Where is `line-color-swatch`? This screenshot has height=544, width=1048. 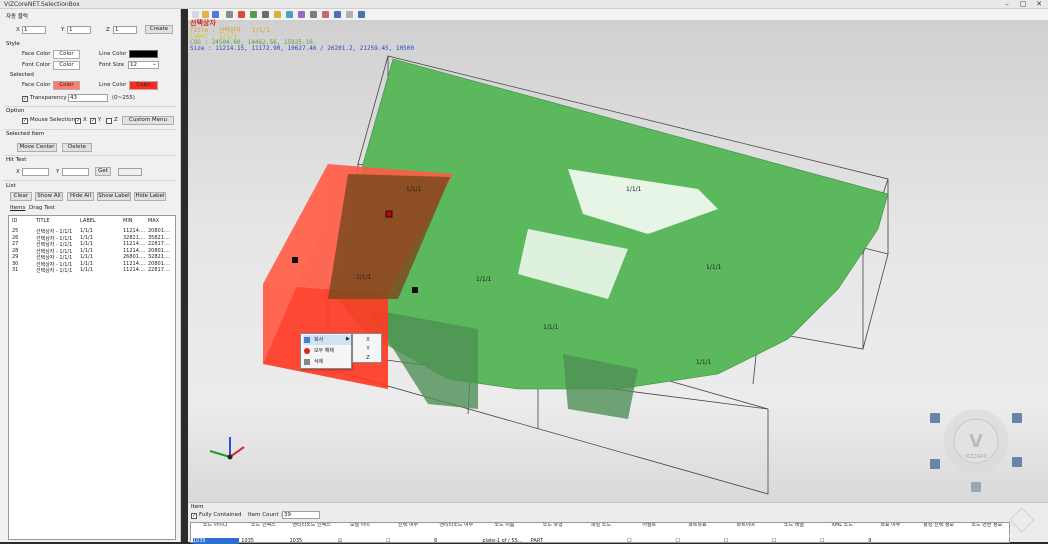
line-color-swatch is located at coordinates (143, 54).